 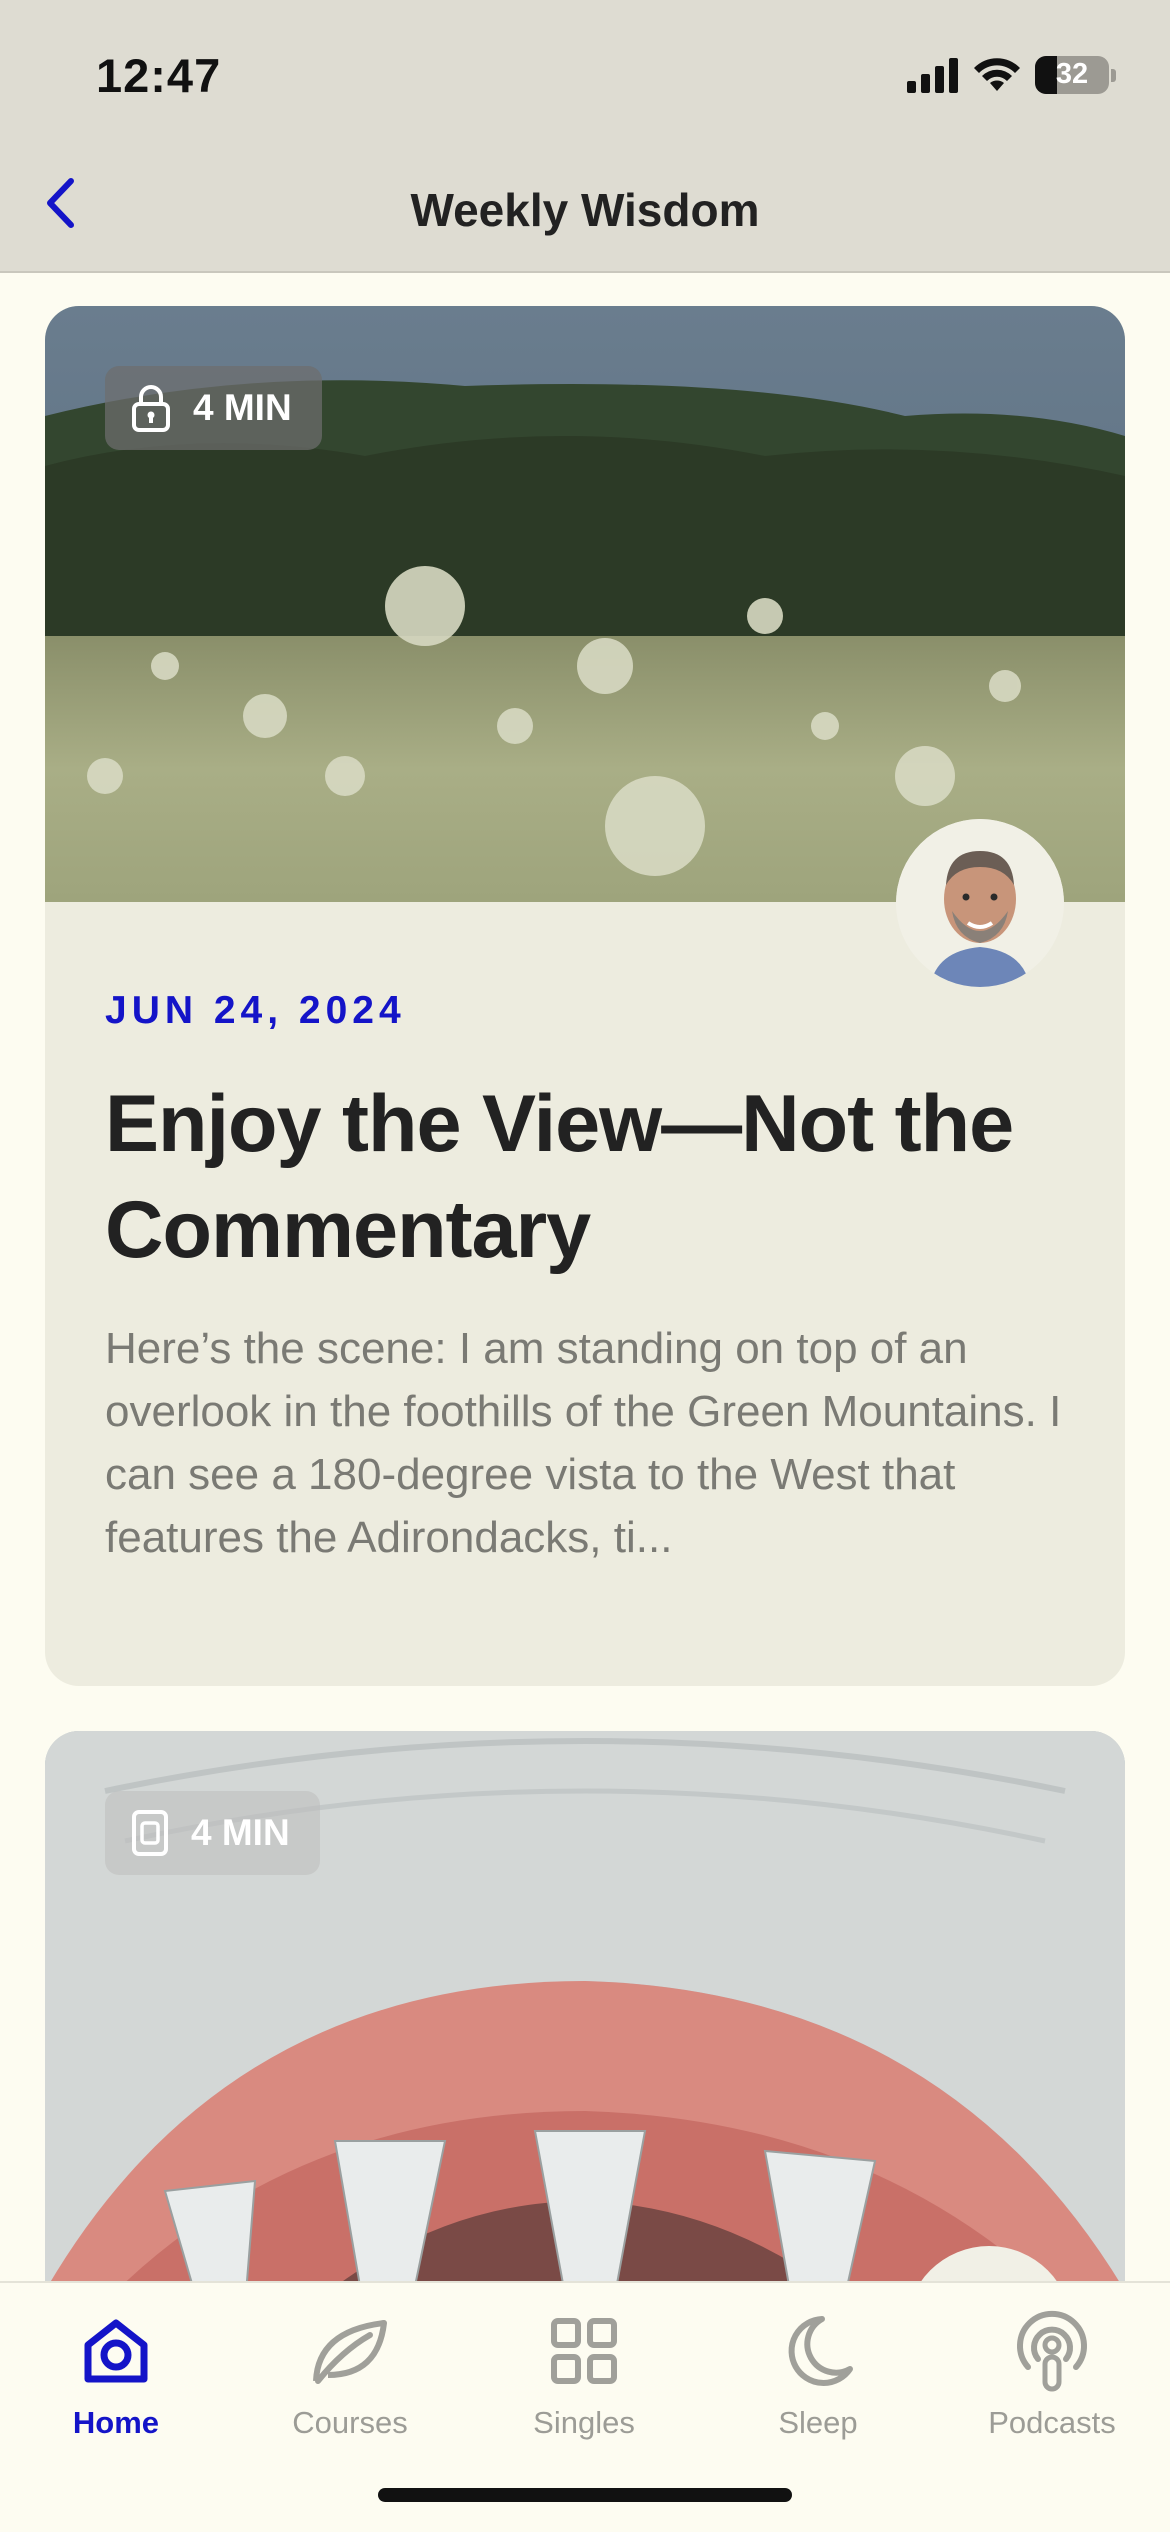 I want to click on status-icons: 32, so click(x=1011, y=75).